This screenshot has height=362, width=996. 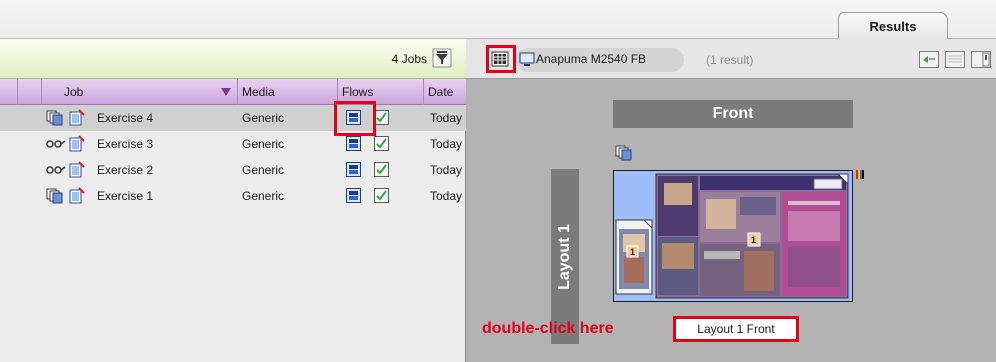 I want to click on sheet-content-thumbnail: 1 1, so click(x=732, y=236).